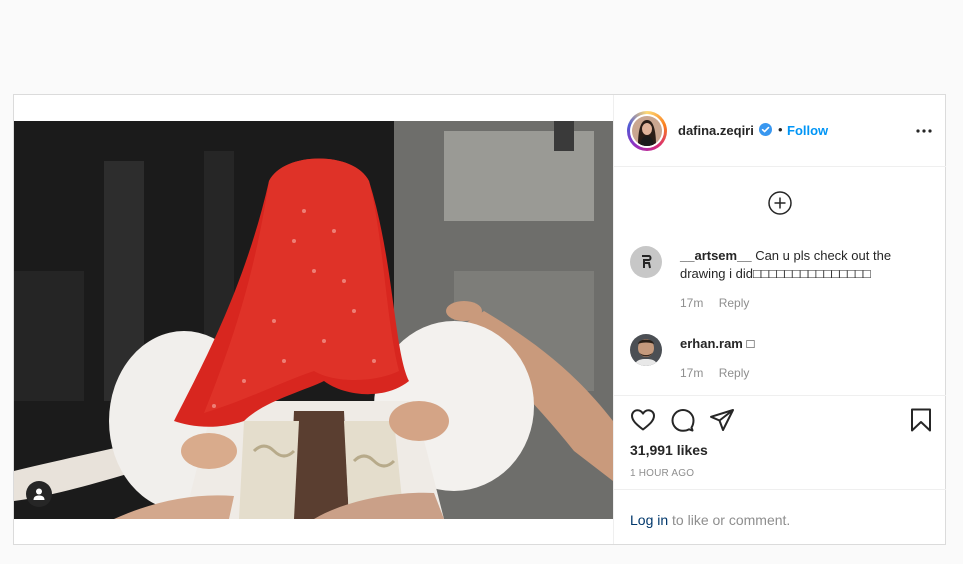 The height and width of the screenshot is (564, 963). I want to click on profile-avatar, so click(647, 131).